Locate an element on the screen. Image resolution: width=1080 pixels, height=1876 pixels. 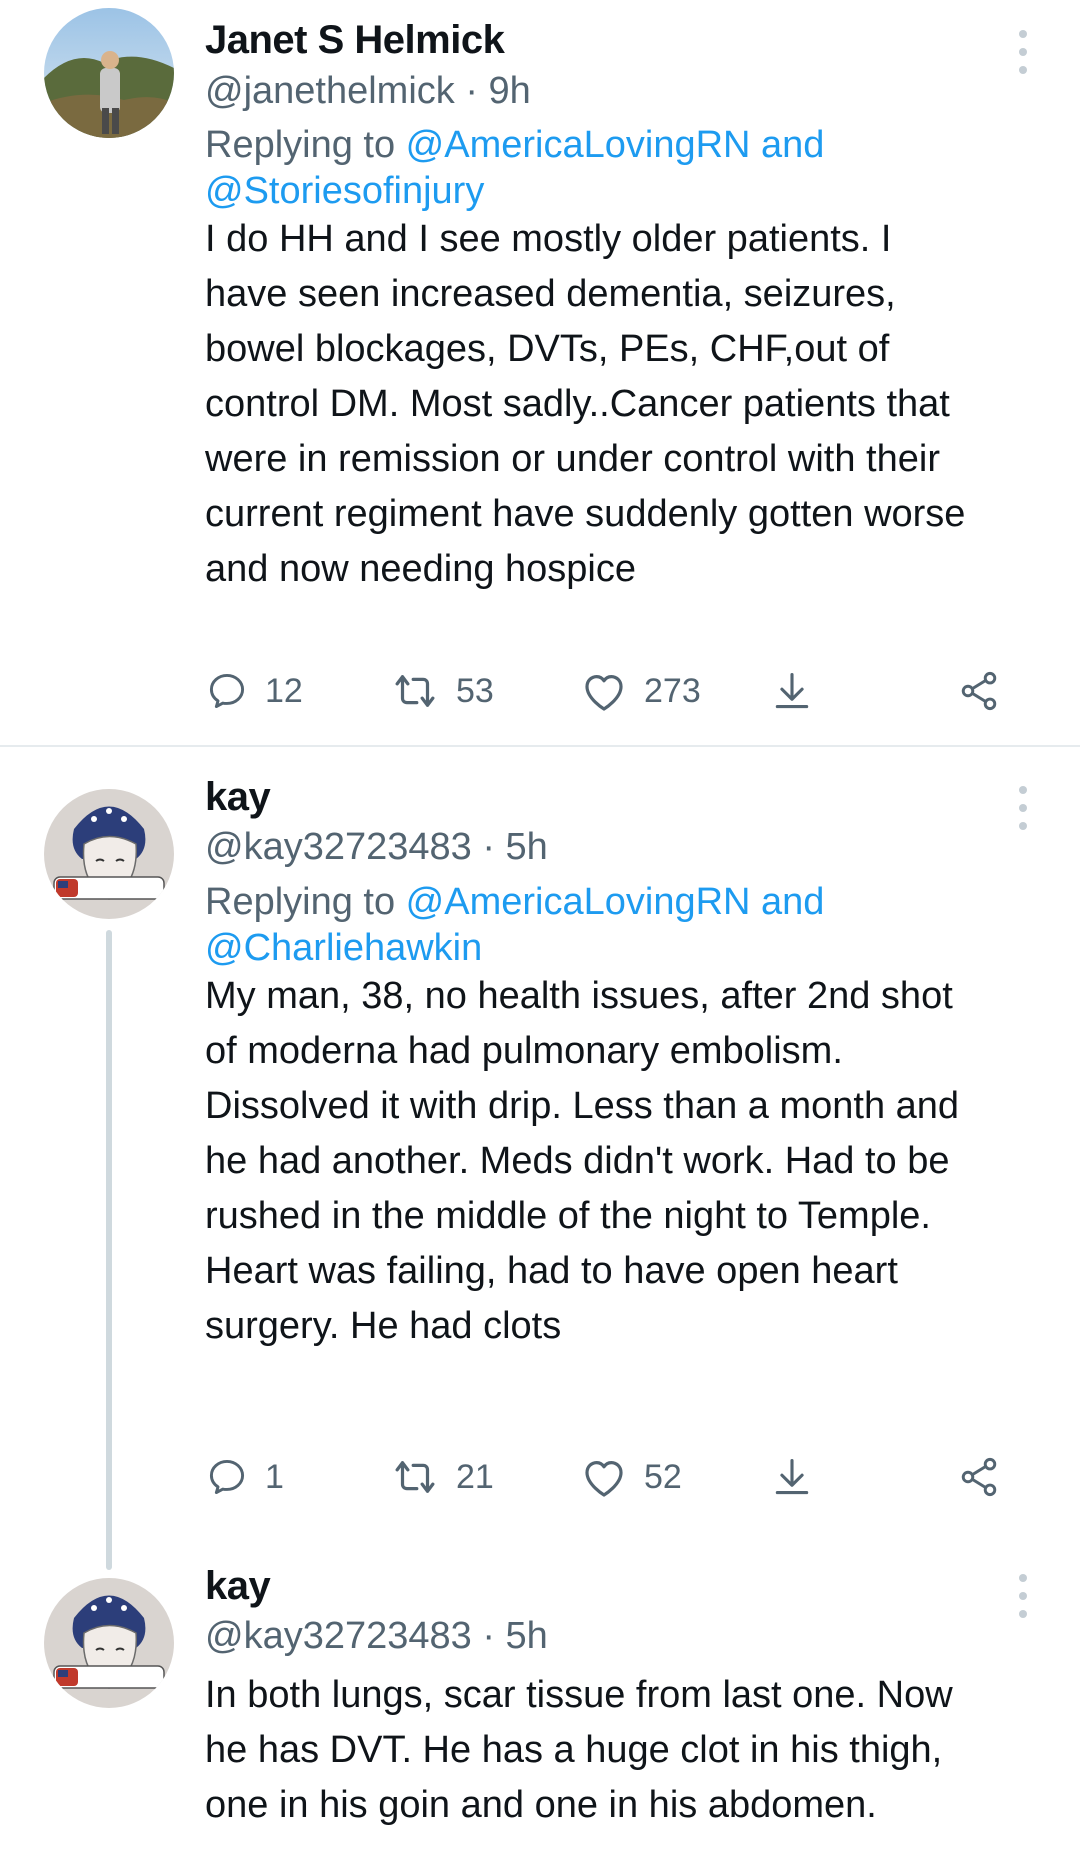
reply-button: 1 is located at coordinates (244, 1477).